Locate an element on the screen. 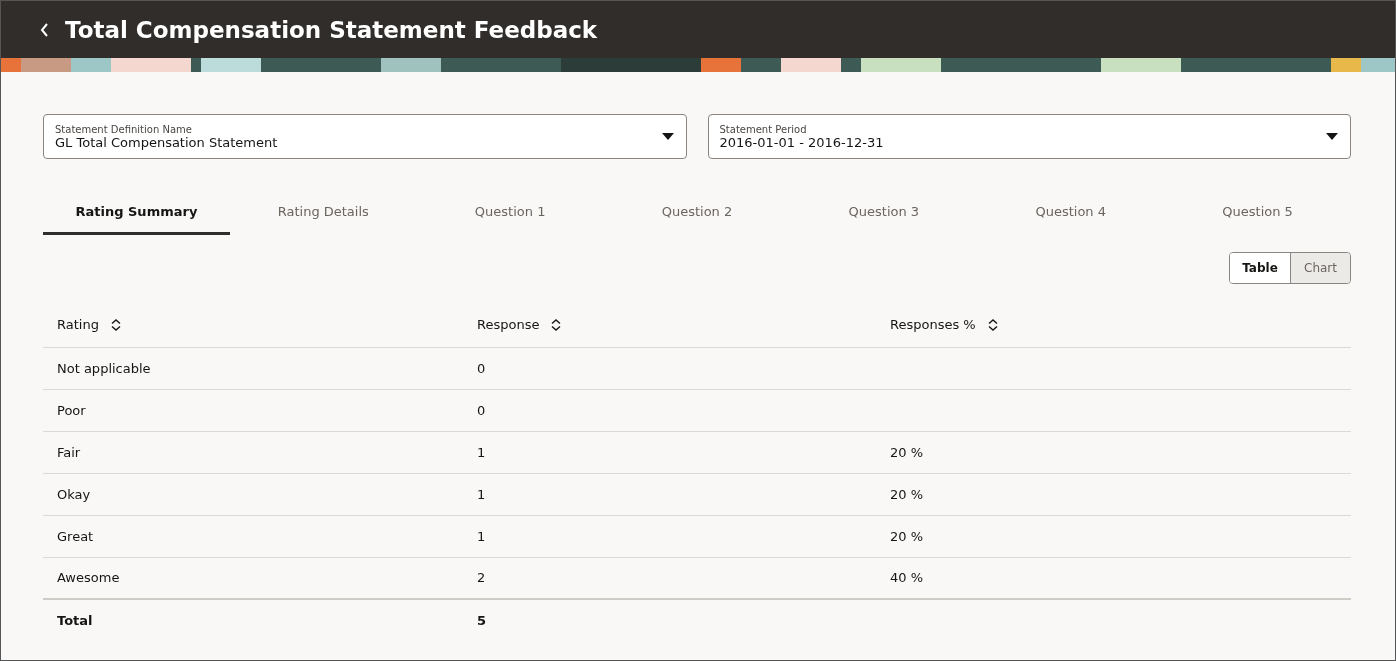 The image size is (1396, 661). table-cell: Awesome is located at coordinates (88, 578).